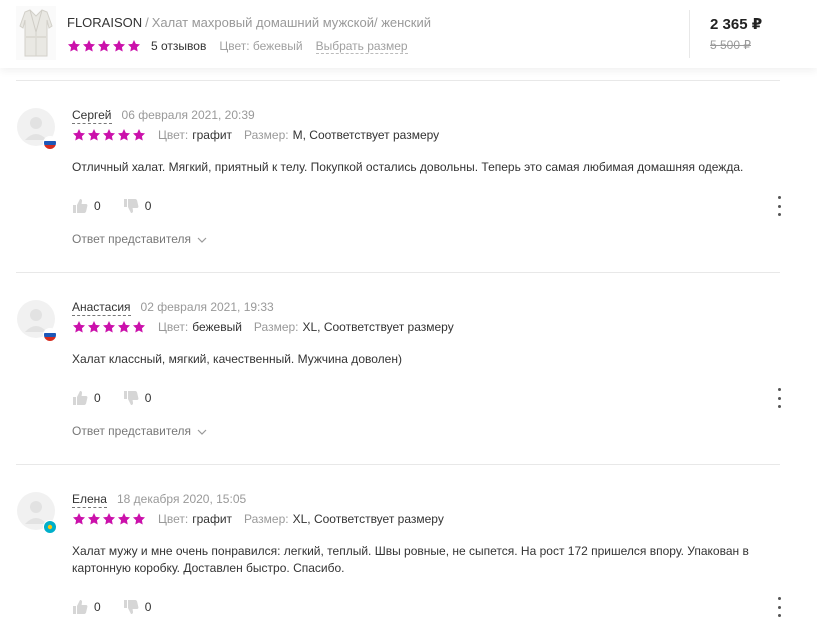  I want to click on product-meta: 5 отзывов Цвет: бежевый Выбрать размер, so click(237, 46).